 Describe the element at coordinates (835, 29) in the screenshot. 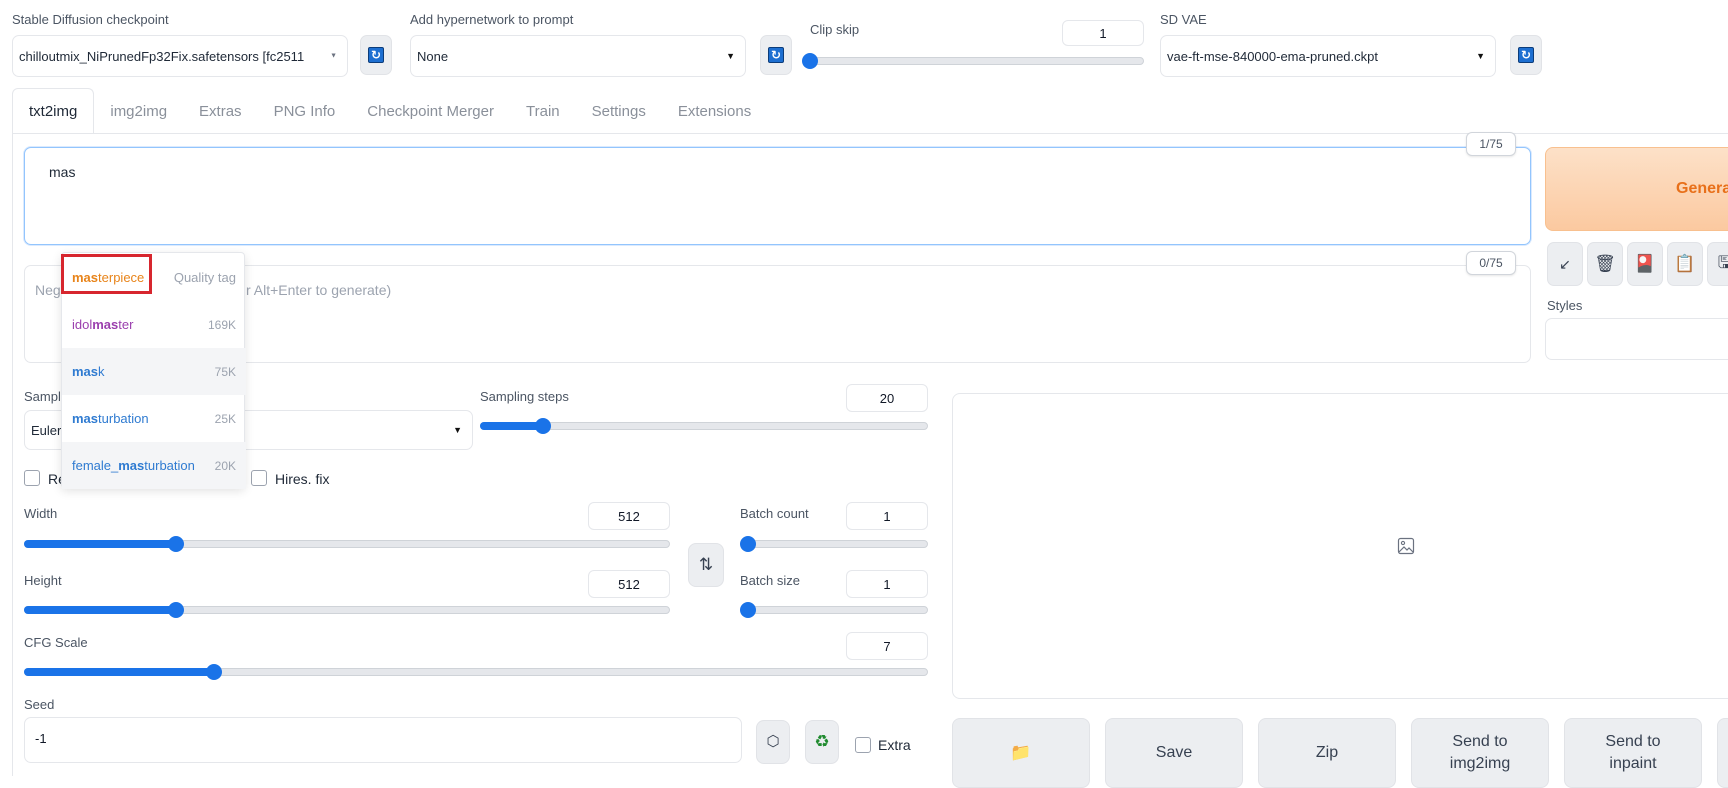

I see `clip-skip-label: Clip skip` at that location.